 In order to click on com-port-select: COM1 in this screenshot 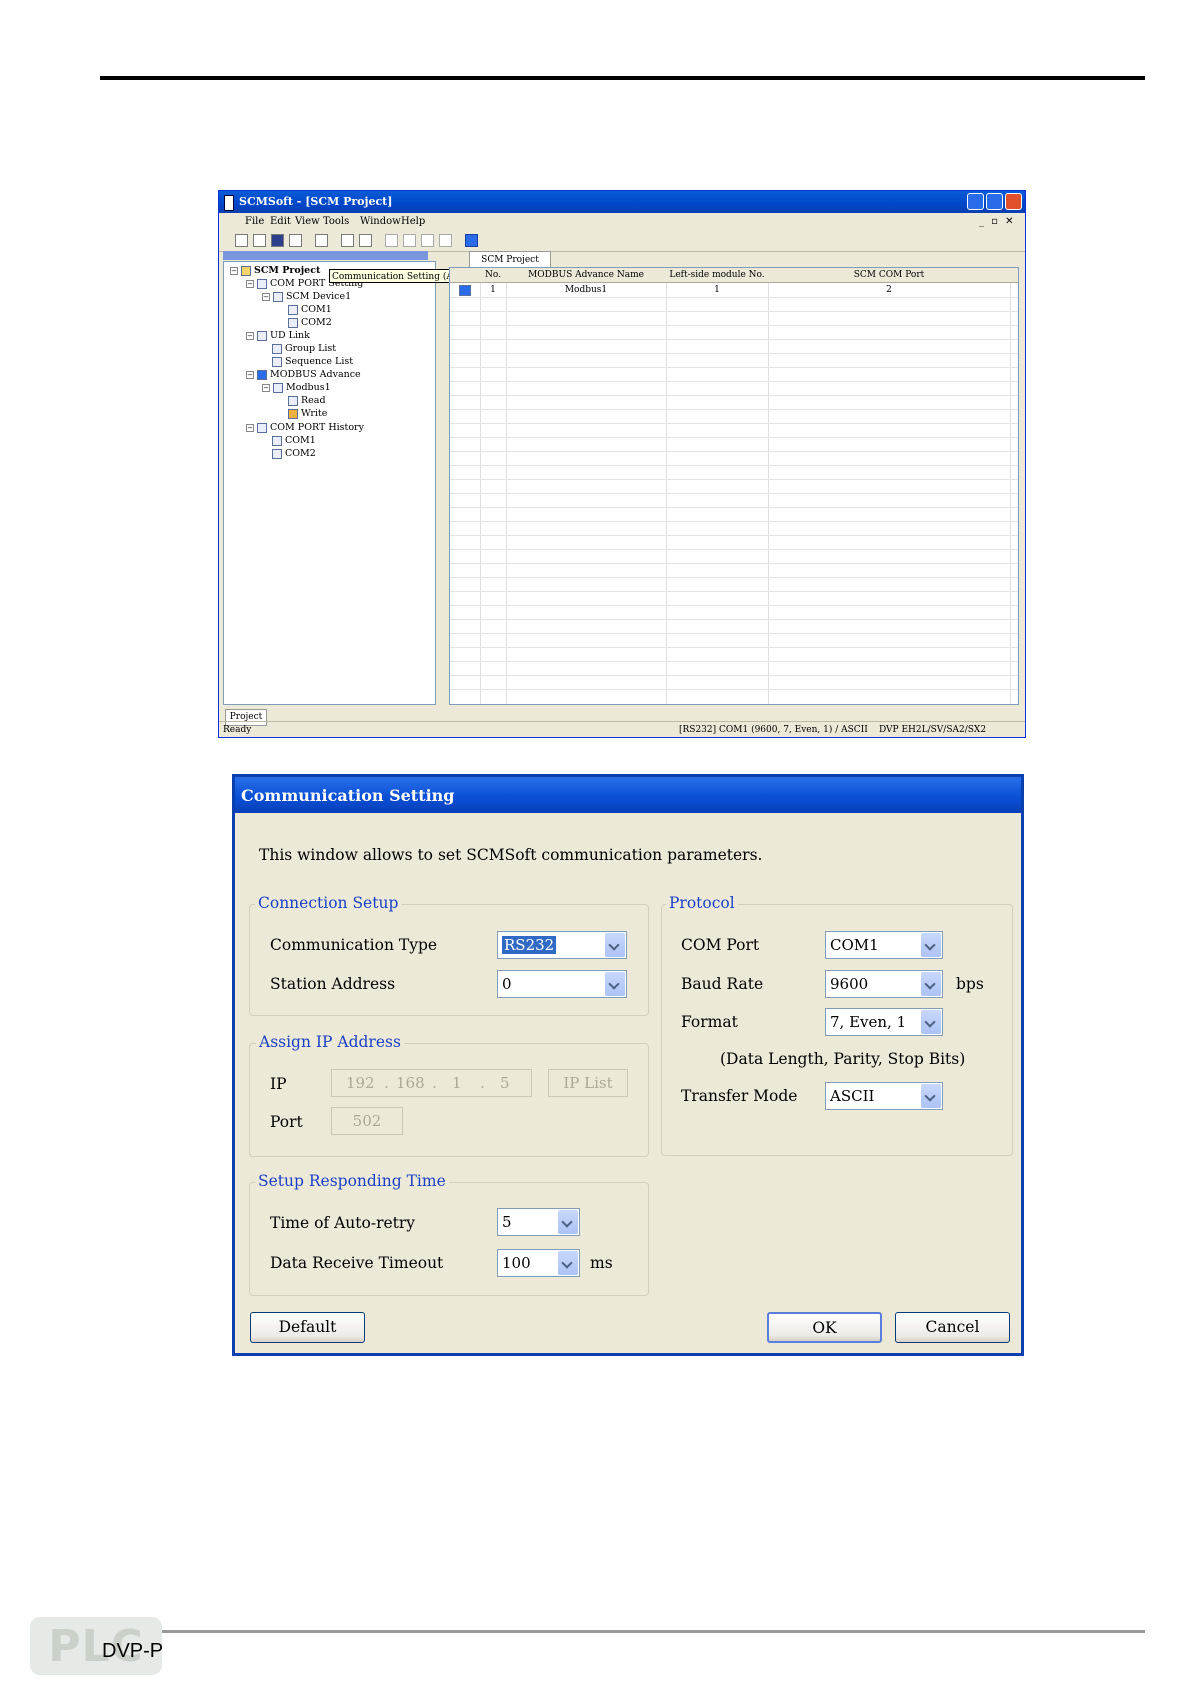, I will do `click(884, 945)`.